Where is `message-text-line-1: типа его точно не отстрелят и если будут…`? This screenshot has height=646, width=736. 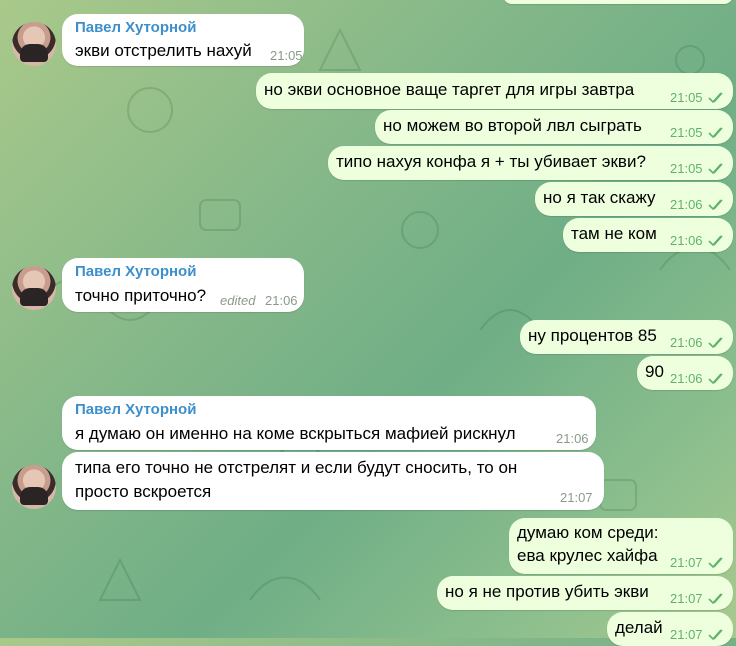 message-text-line-1: типа его точно не отстрелят и если будут… is located at coordinates (296, 467).